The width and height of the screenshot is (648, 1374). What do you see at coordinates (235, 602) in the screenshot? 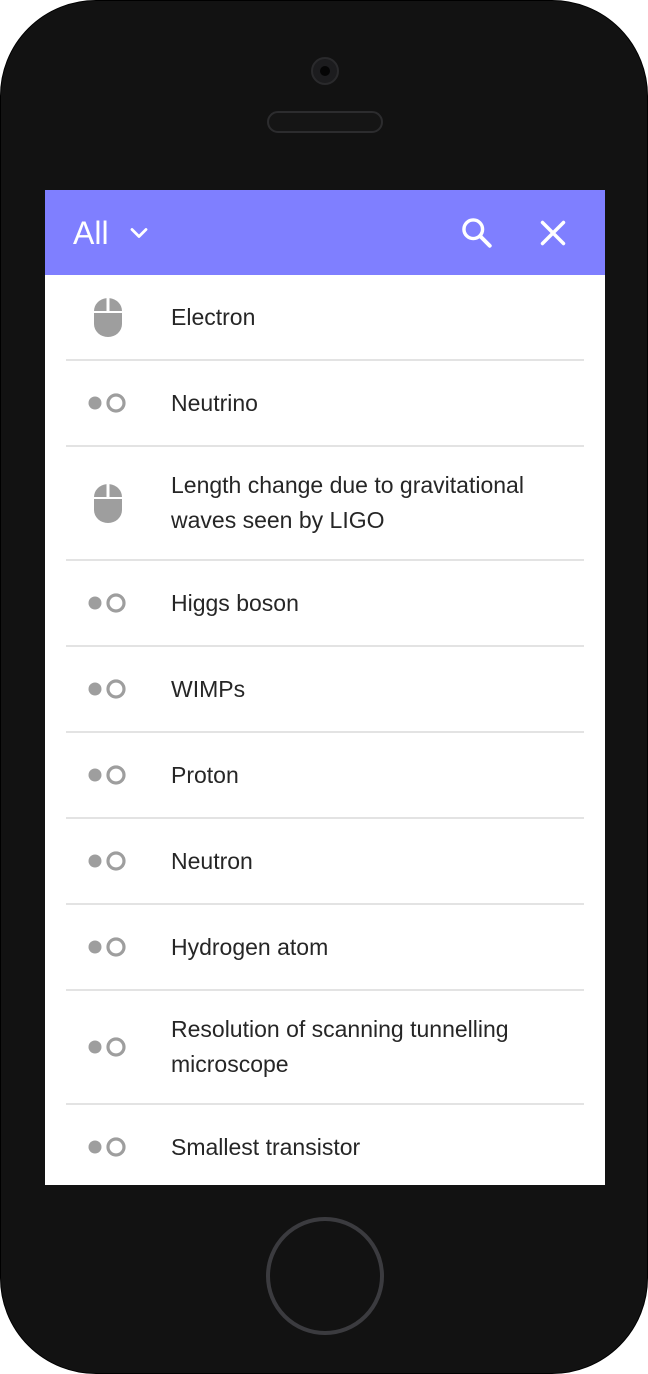
I see `list-item-label: Higgs boson` at bounding box center [235, 602].